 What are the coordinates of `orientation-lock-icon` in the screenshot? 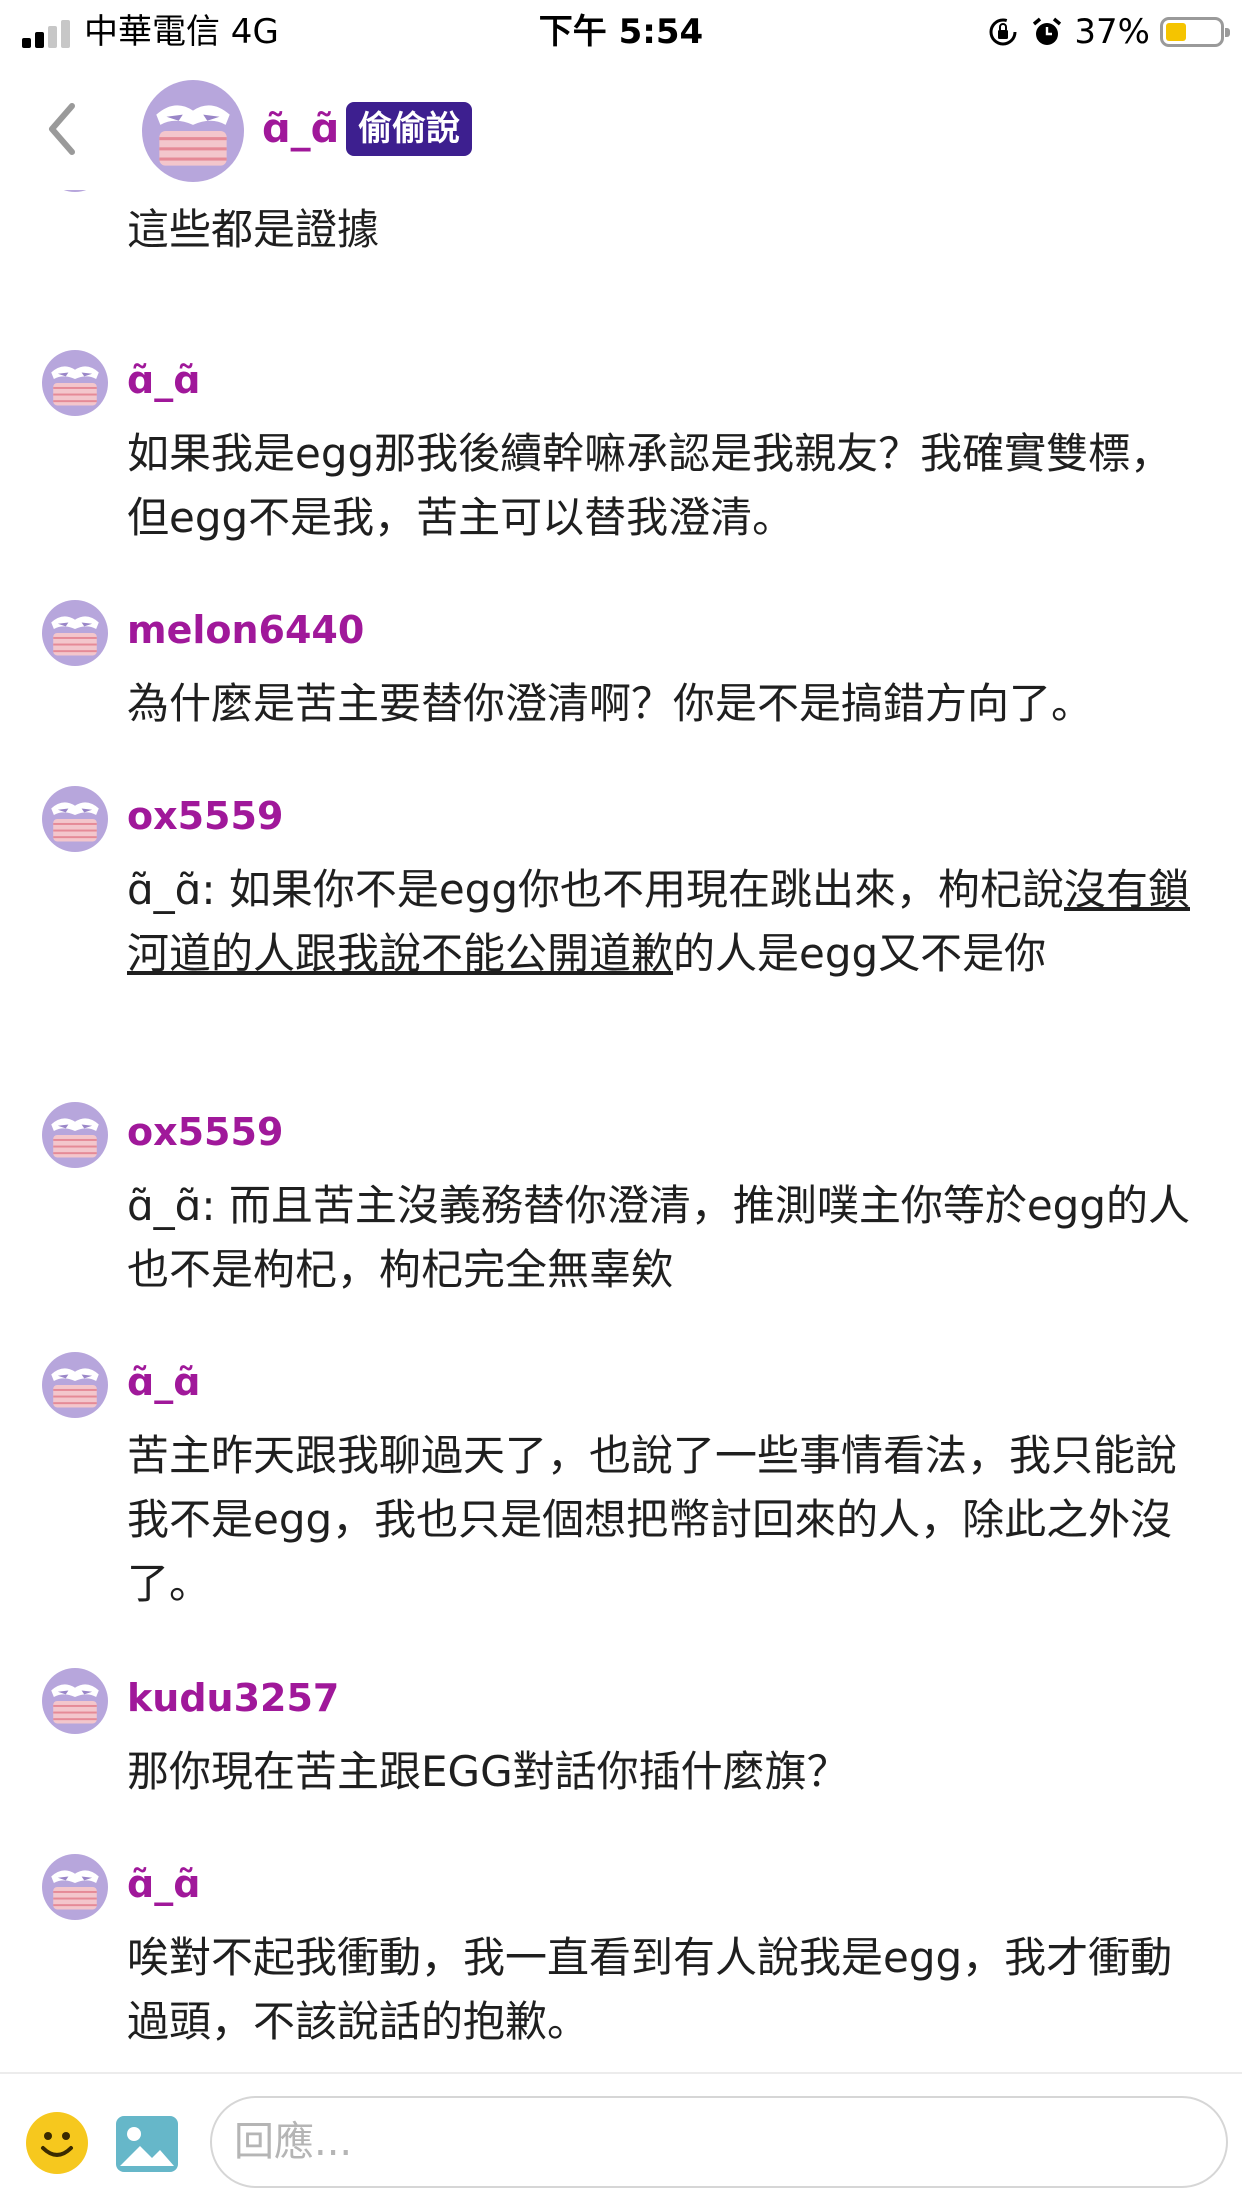 It's located at (1003, 32).